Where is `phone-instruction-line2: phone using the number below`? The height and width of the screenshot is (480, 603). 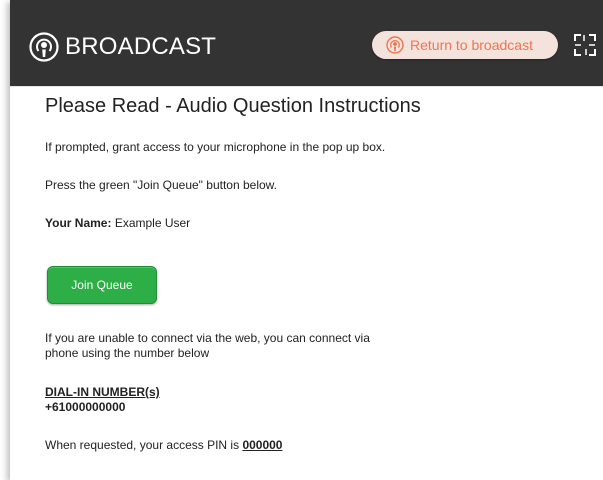
phone-instruction-line2: phone using the number below is located at coordinates (127, 353).